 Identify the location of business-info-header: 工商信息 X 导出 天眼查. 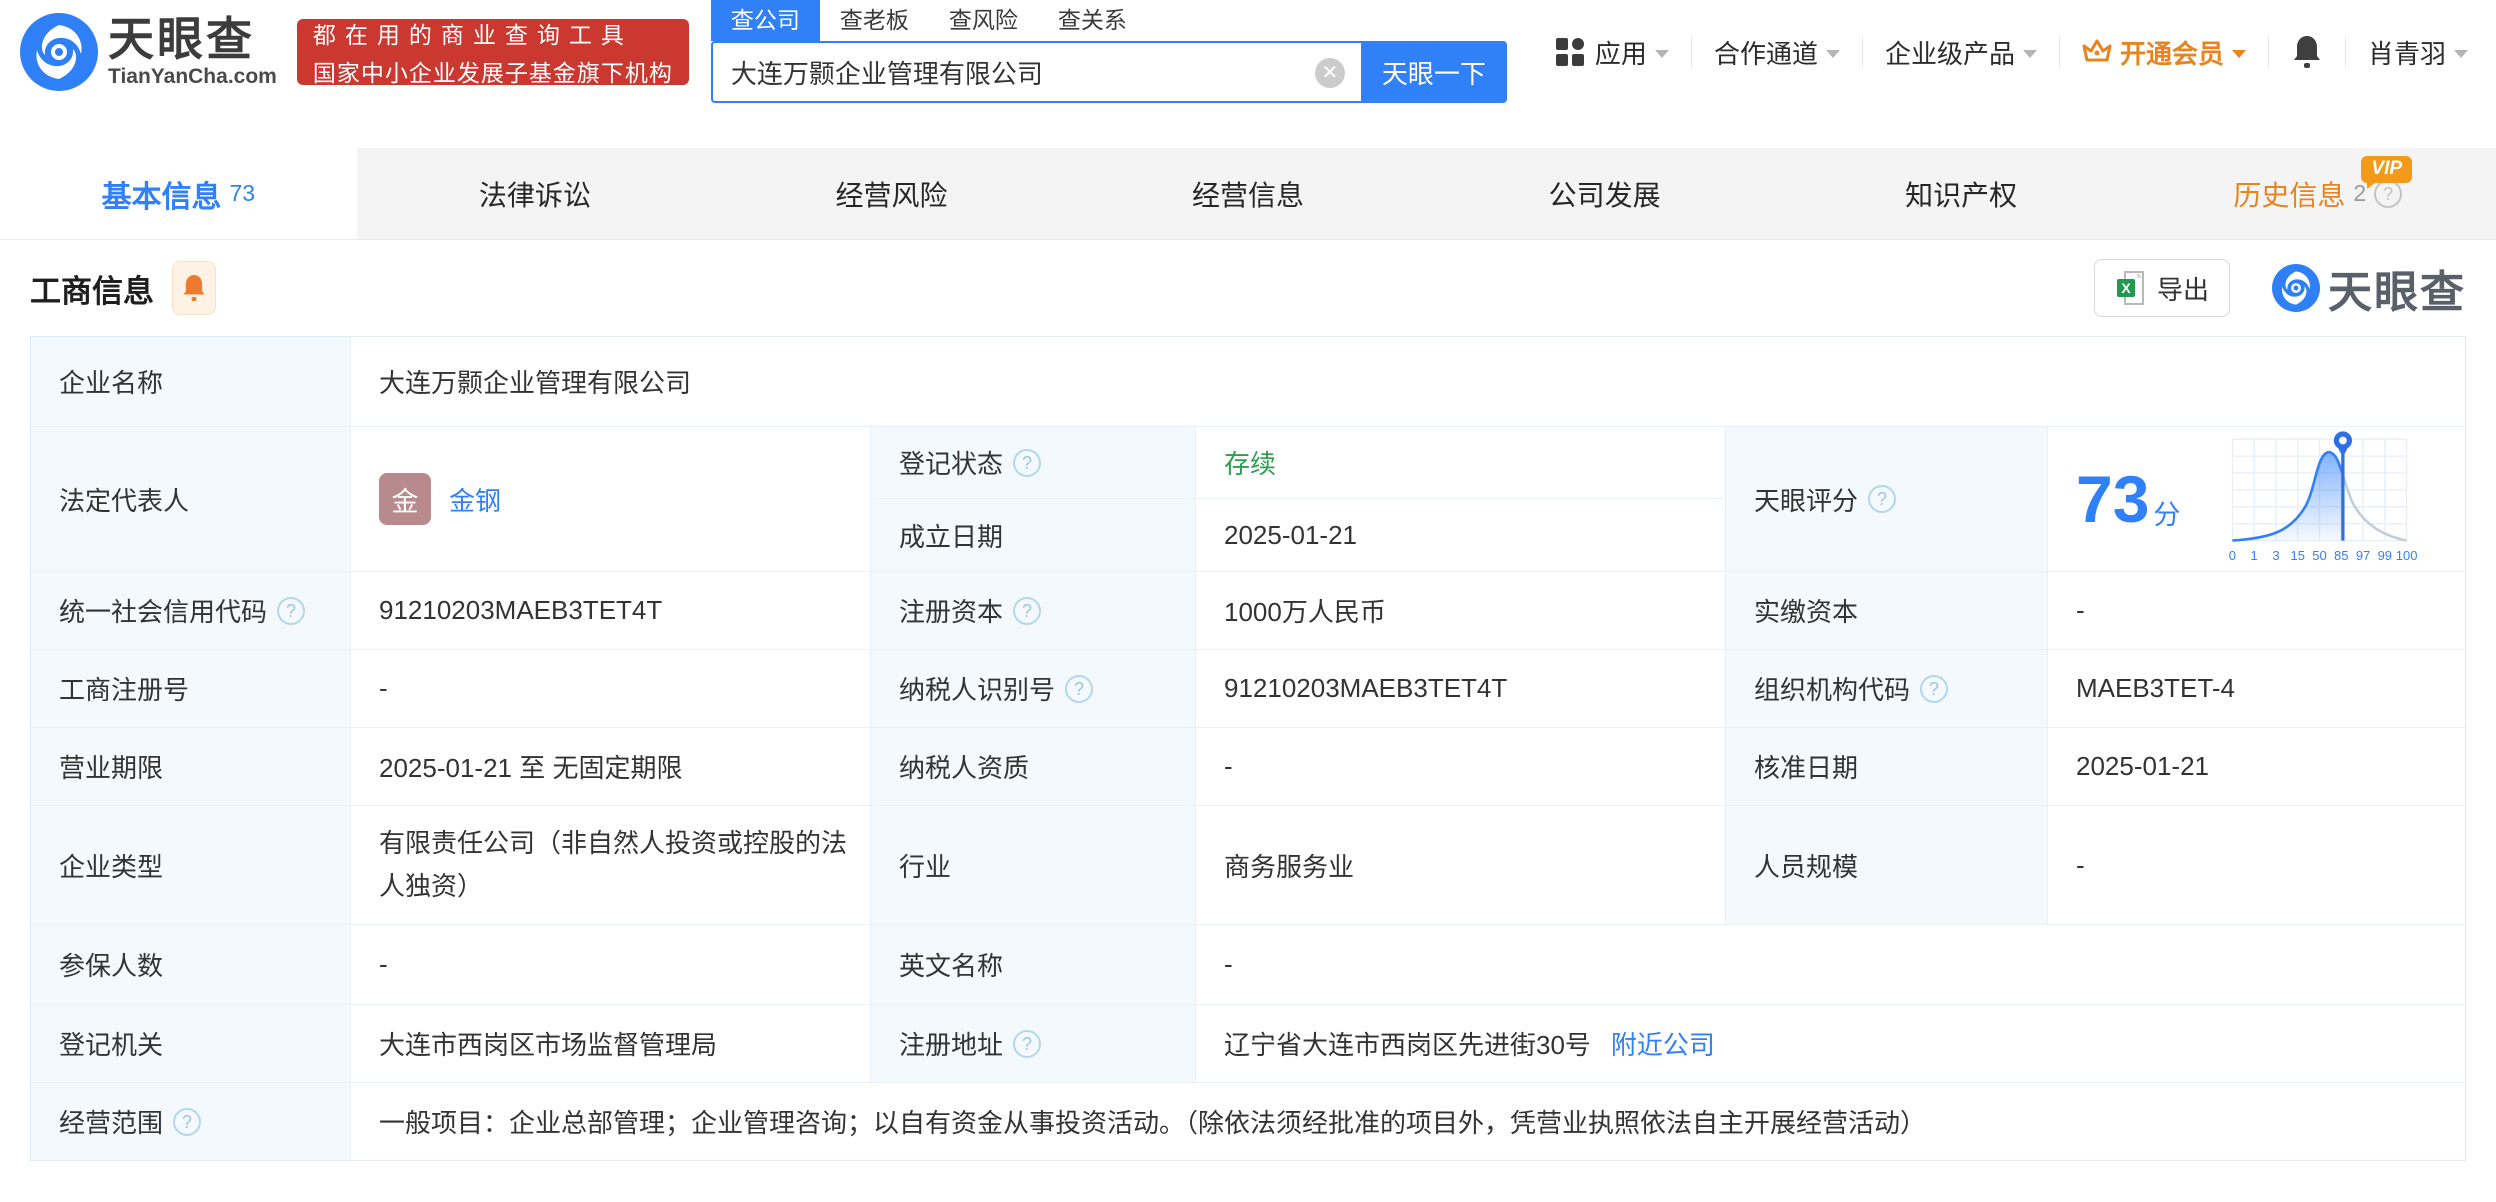
(1248, 288).